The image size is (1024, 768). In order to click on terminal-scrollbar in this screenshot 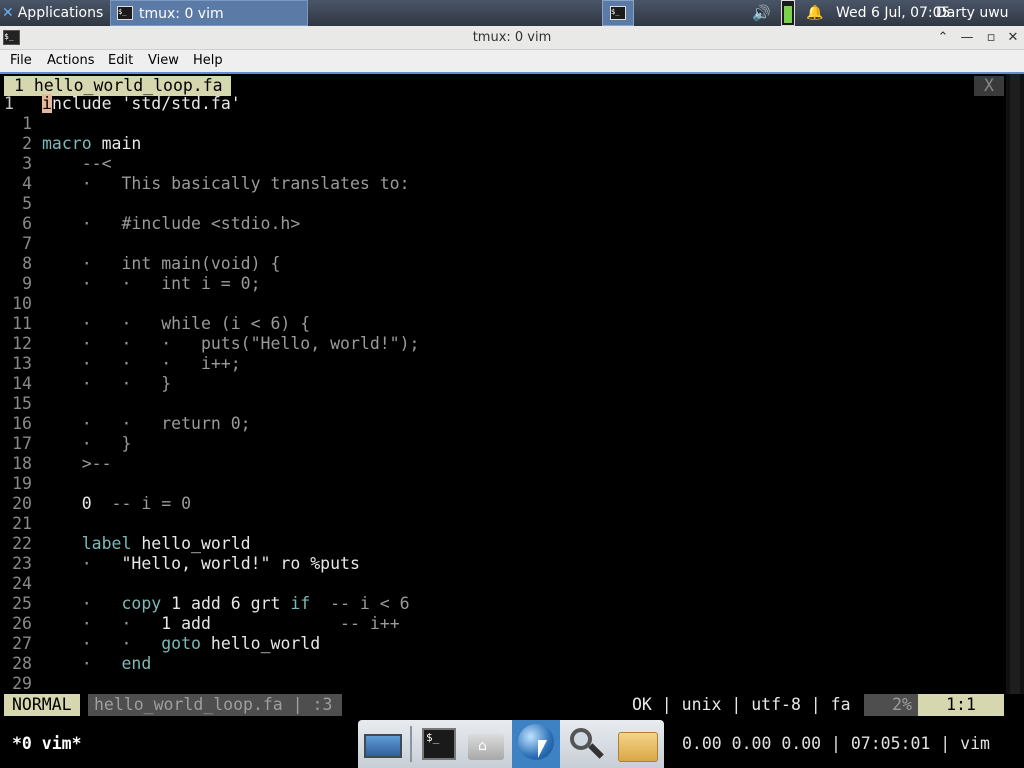, I will do `click(1015, 384)`.